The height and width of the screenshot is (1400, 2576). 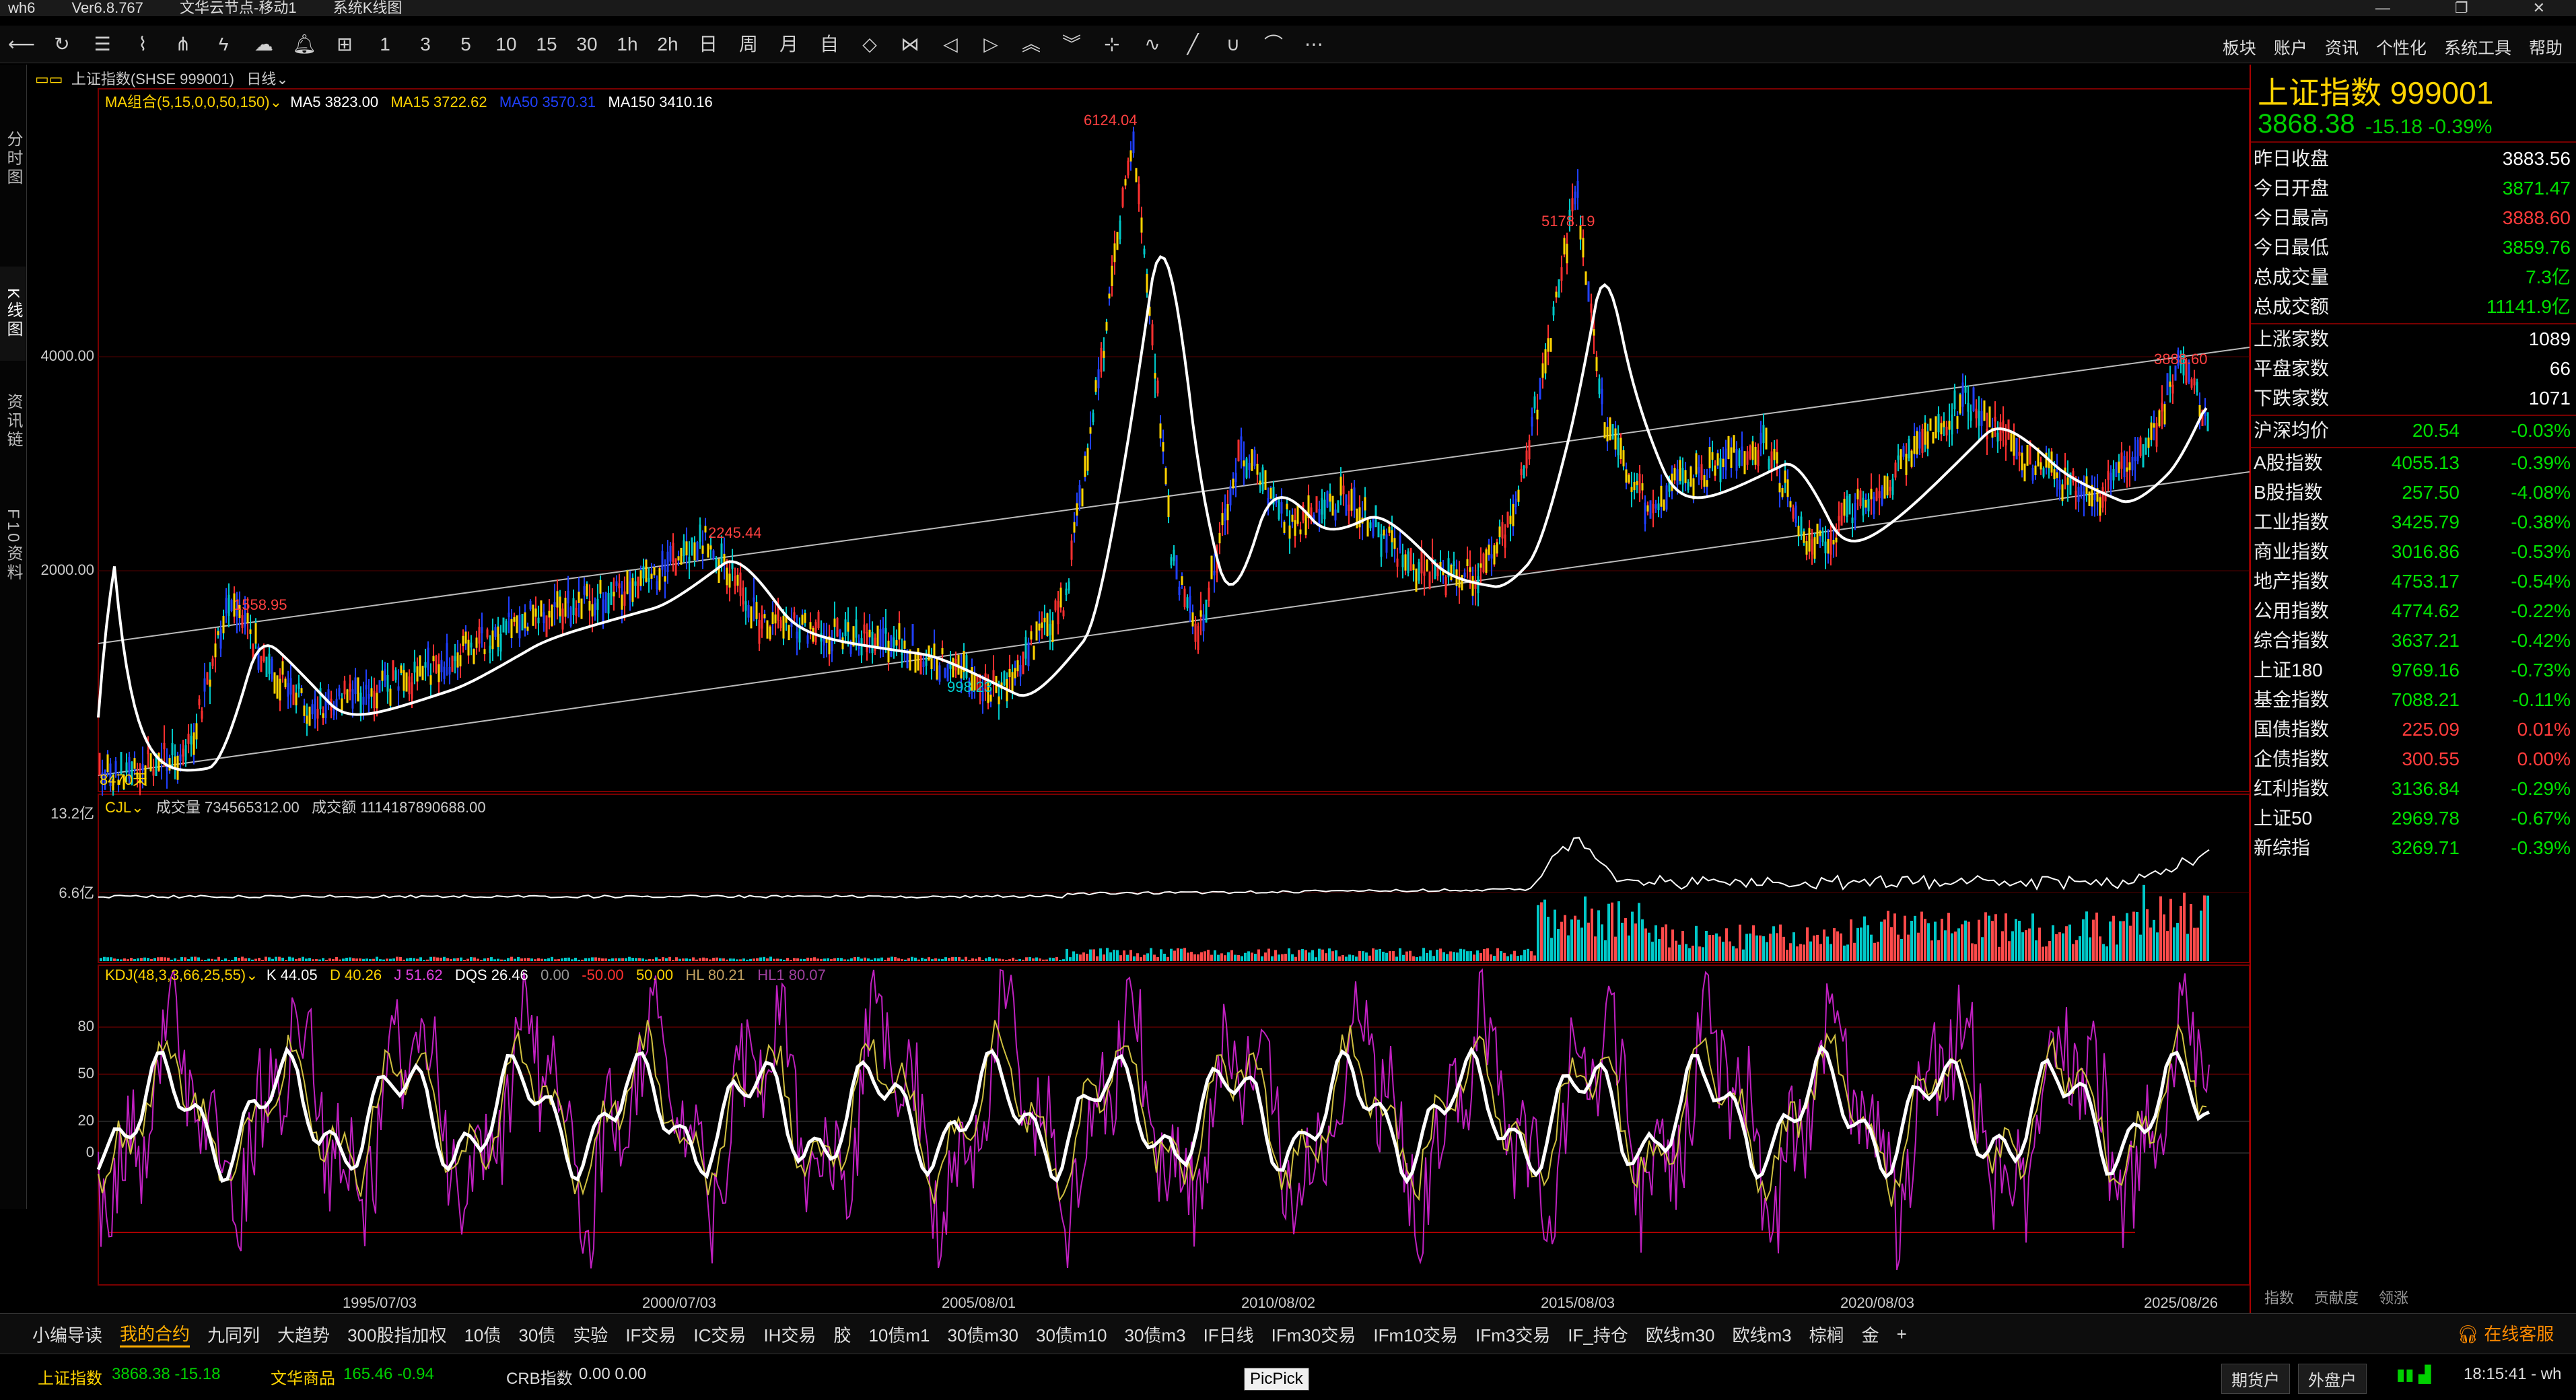 I want to click on slash-icon: ╱, so click(x=1193, y=44).